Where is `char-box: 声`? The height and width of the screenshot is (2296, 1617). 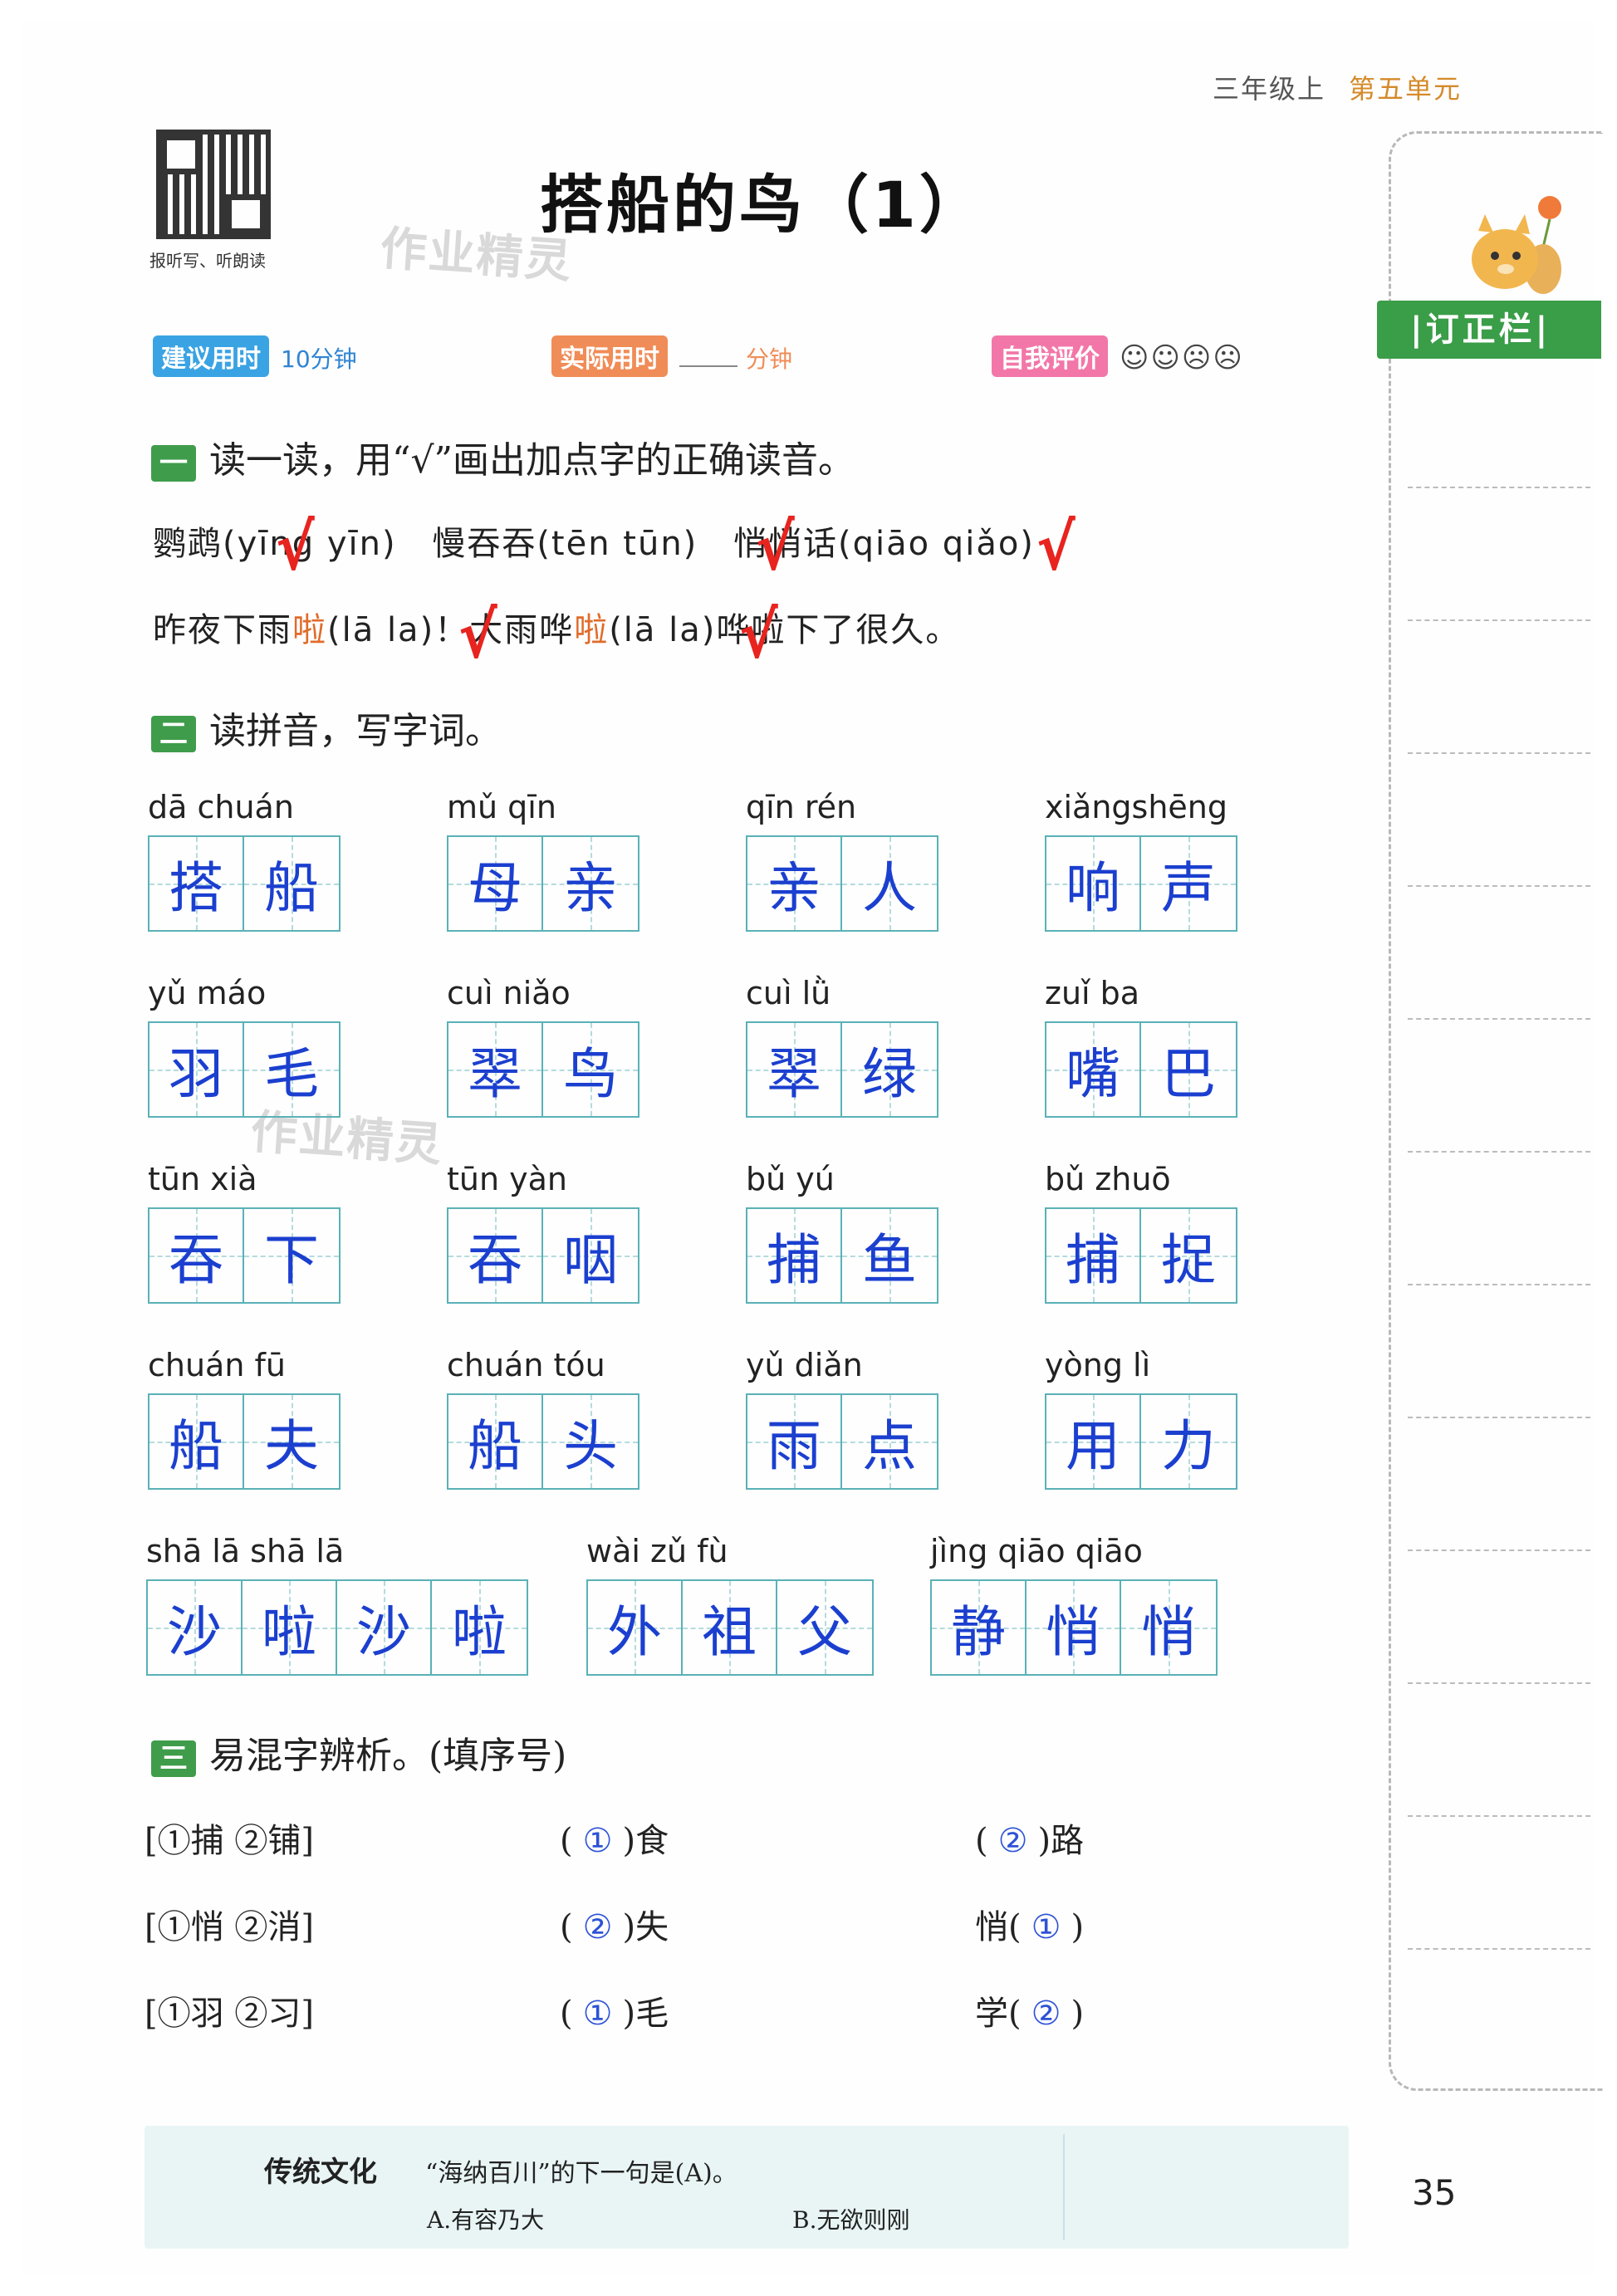 char-box: 声 is located at coordinates (1188, 883).